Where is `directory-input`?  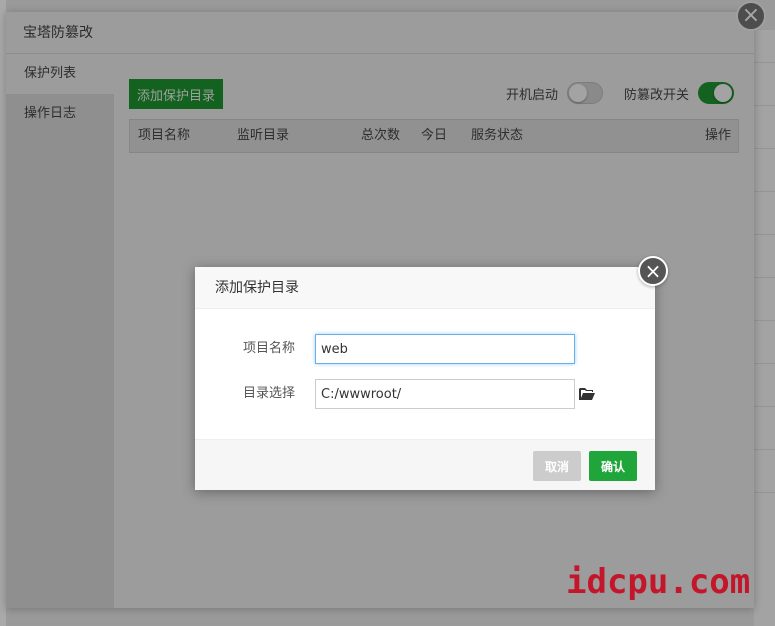
directory-input is located at coordinates (445, 394).